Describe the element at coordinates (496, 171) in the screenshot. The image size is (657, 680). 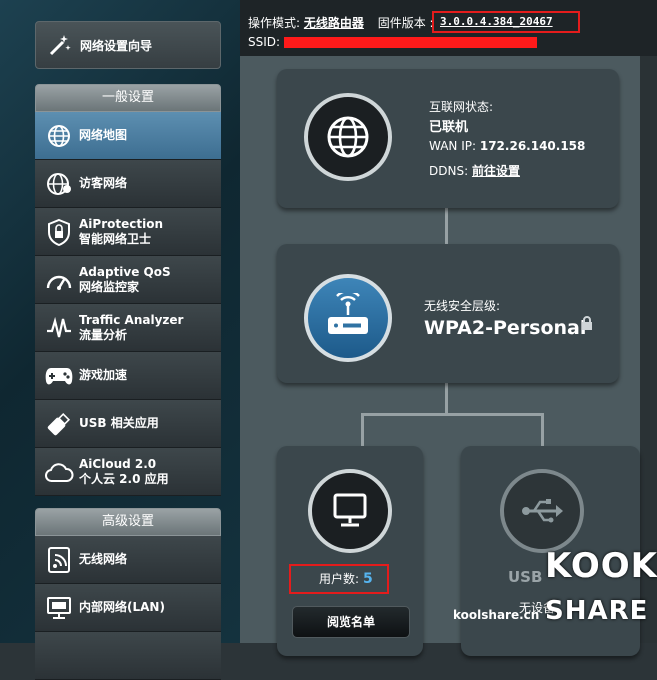
I see `ddns-setup-link: 前往设置` at that location.